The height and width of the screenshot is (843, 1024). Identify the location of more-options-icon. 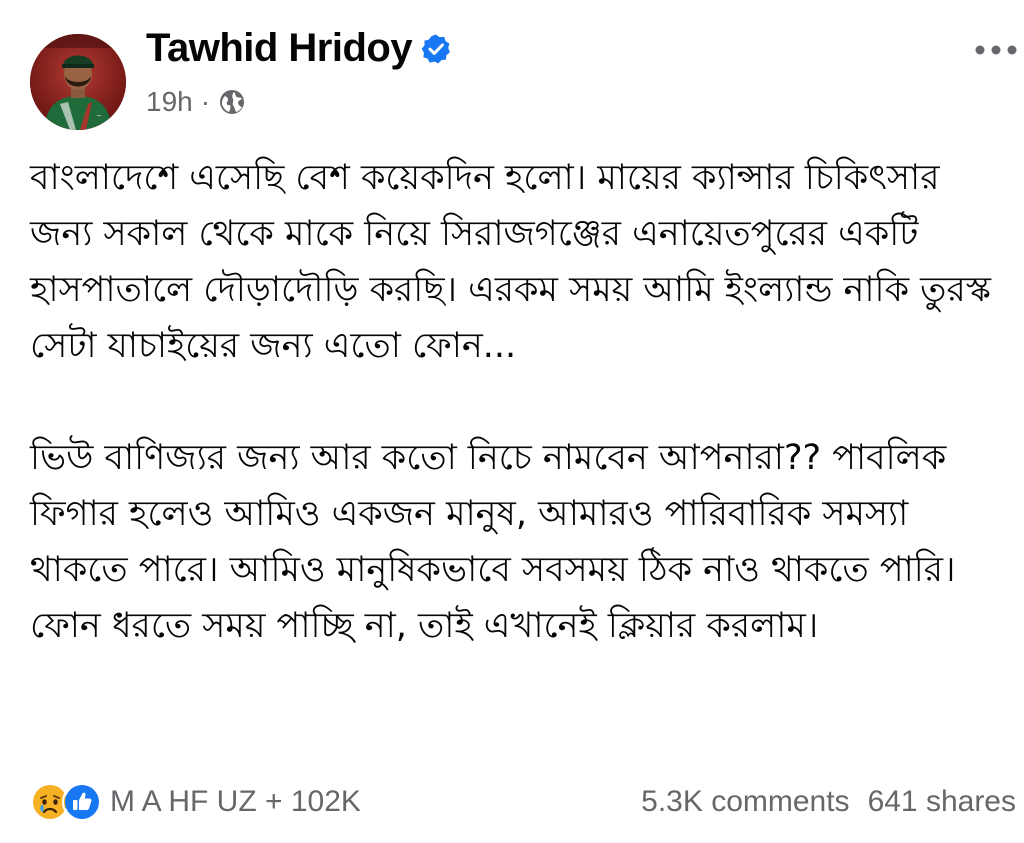
(996, 50).